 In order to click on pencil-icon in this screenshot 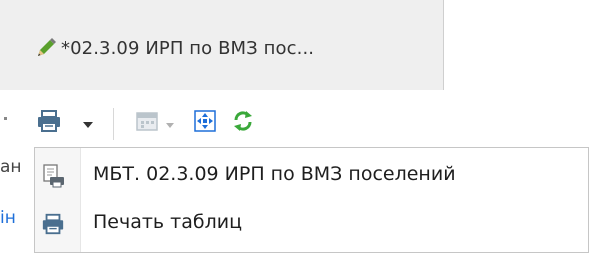, I will do `click(46, 48)`.